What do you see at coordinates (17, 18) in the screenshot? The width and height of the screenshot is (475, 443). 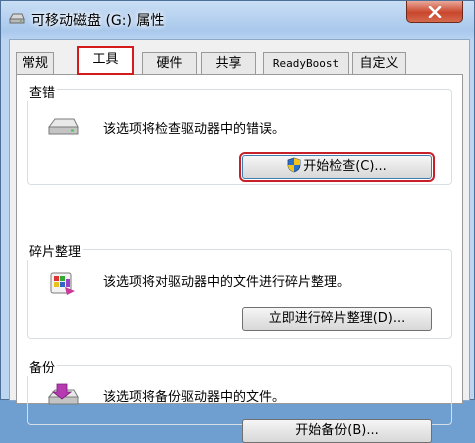 I see `removable-drive-icon` at bounding box center [17, 18].